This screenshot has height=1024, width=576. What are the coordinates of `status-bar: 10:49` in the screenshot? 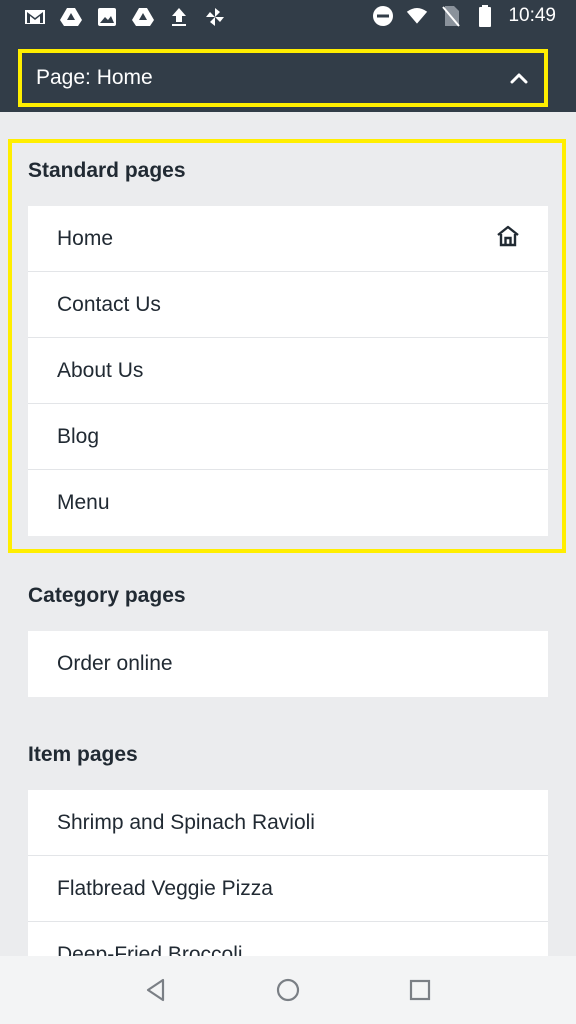 It's located at (288, 17).